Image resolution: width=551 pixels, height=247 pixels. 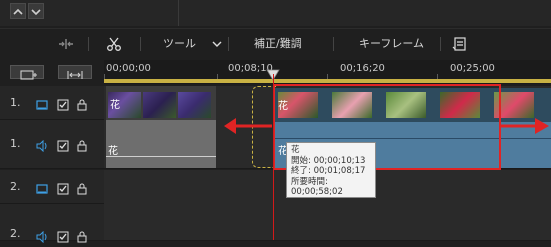 What do you see at coordinates (327, 81) in the screenshot?
I see `timeline-range-bar` at bounding box center [327, 81].